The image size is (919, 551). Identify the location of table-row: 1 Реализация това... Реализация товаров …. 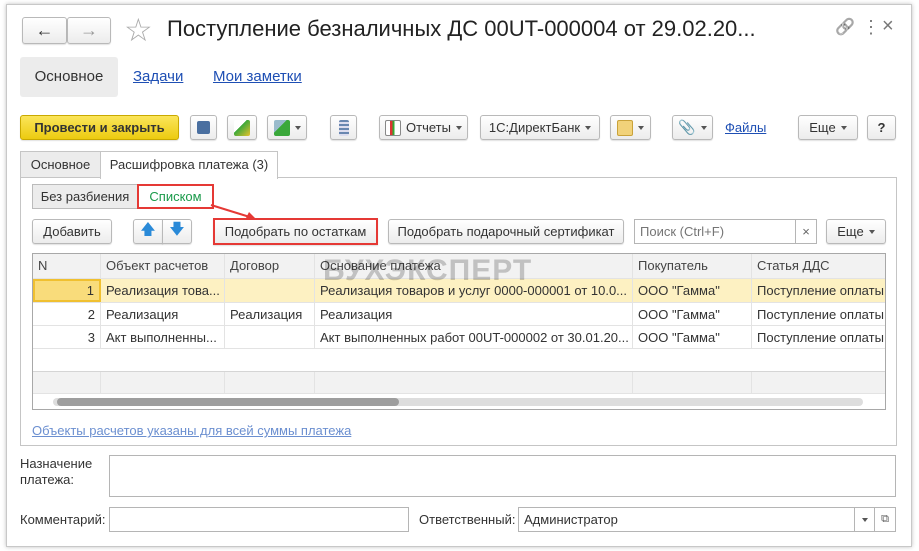
(459, 291).